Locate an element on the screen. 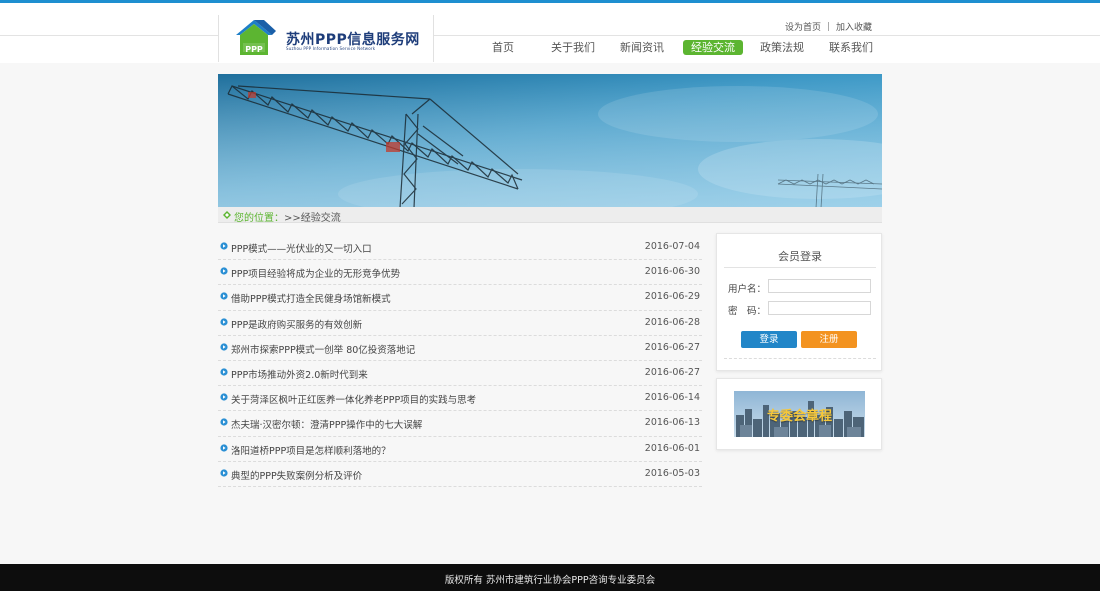 Image resolution: width=1100 pixels, height=591 pixels. top-links: 设为首页 加入收藏 is located at coordinates (828, 26).